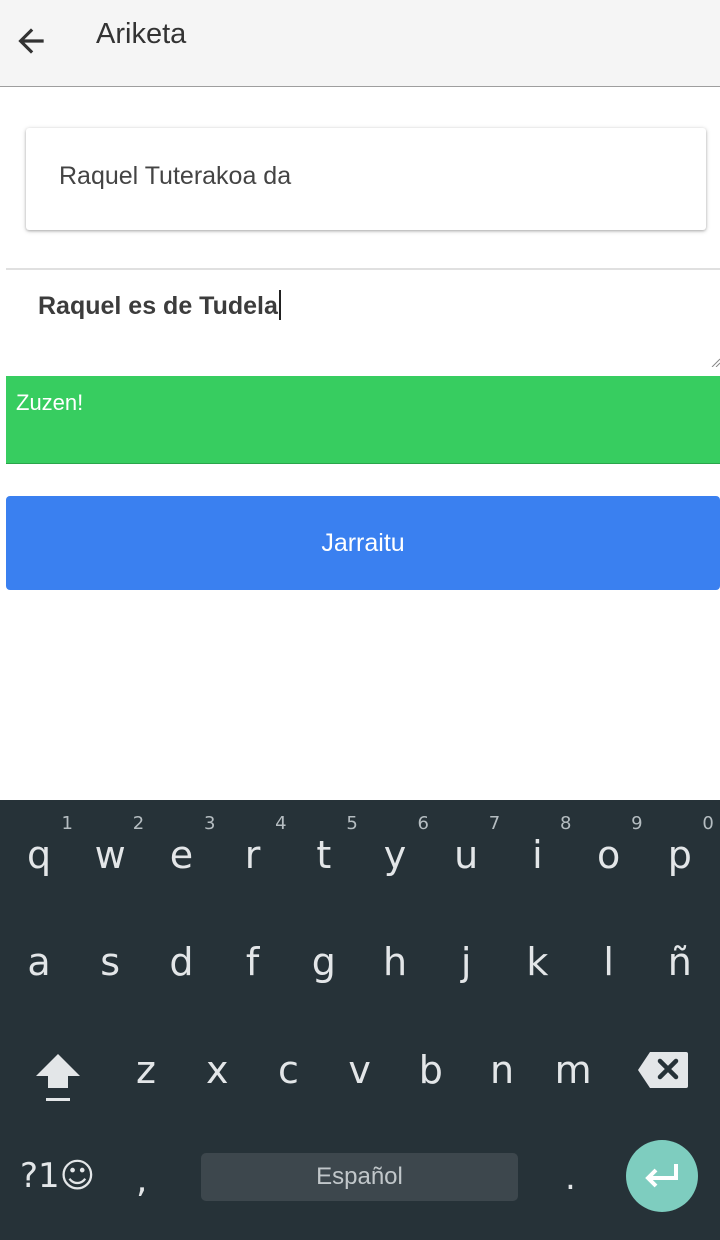  Describe the element at coordinates (395, 845) in the screenshot. I see `key-y: 6y` at that location.